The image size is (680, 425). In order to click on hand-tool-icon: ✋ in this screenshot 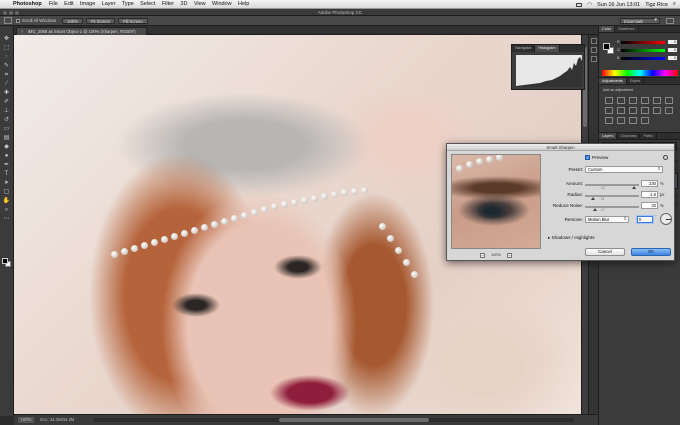, I will do `click(7, 201)`.